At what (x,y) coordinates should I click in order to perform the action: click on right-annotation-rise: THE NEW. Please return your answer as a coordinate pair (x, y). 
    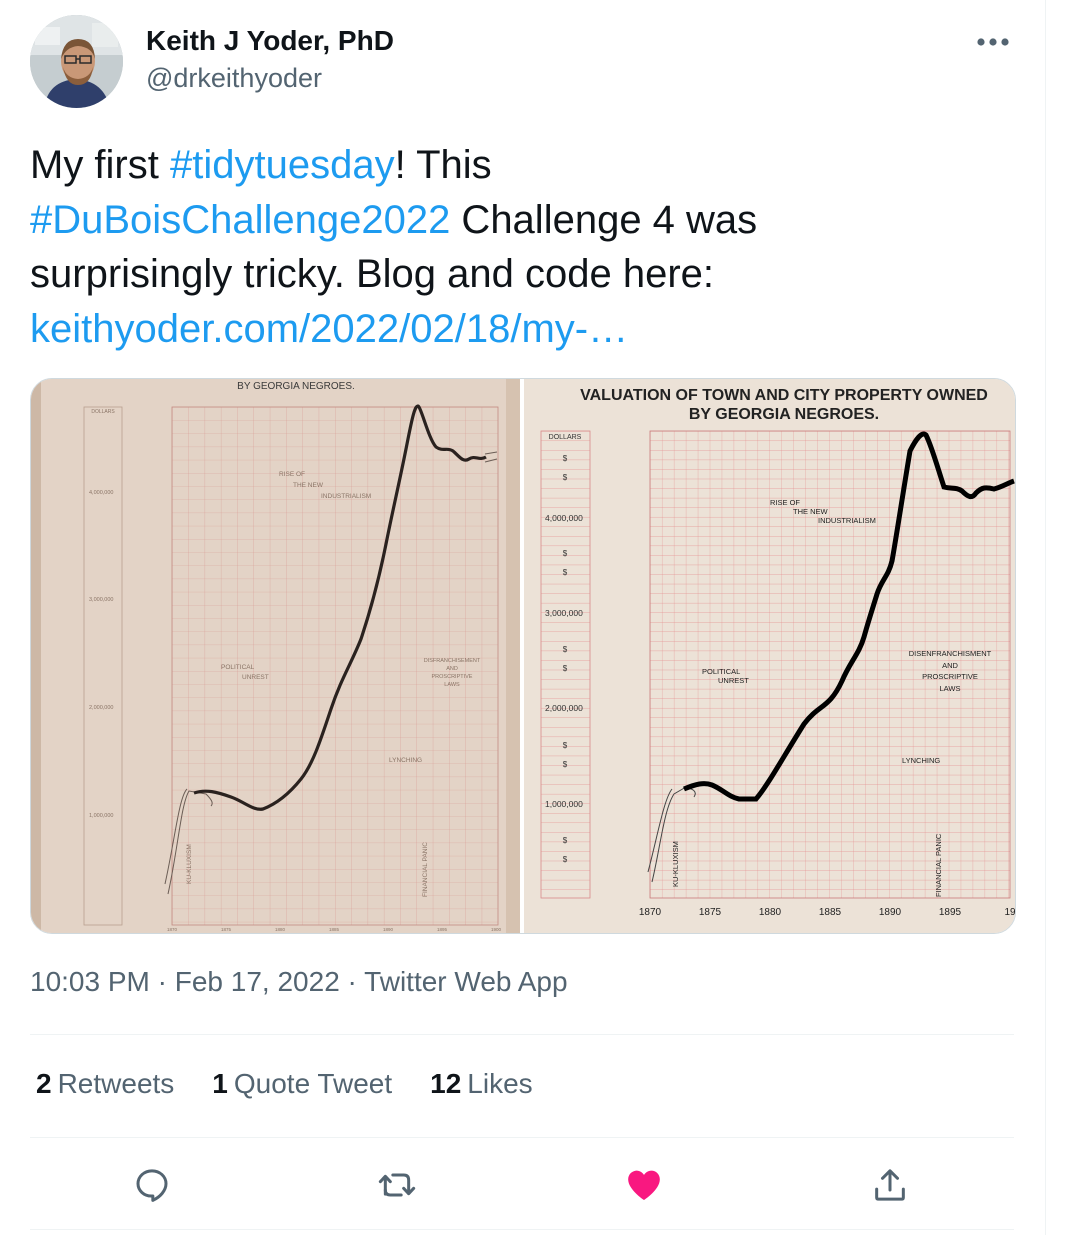
    Looking at the image, I should click on (811, 511).